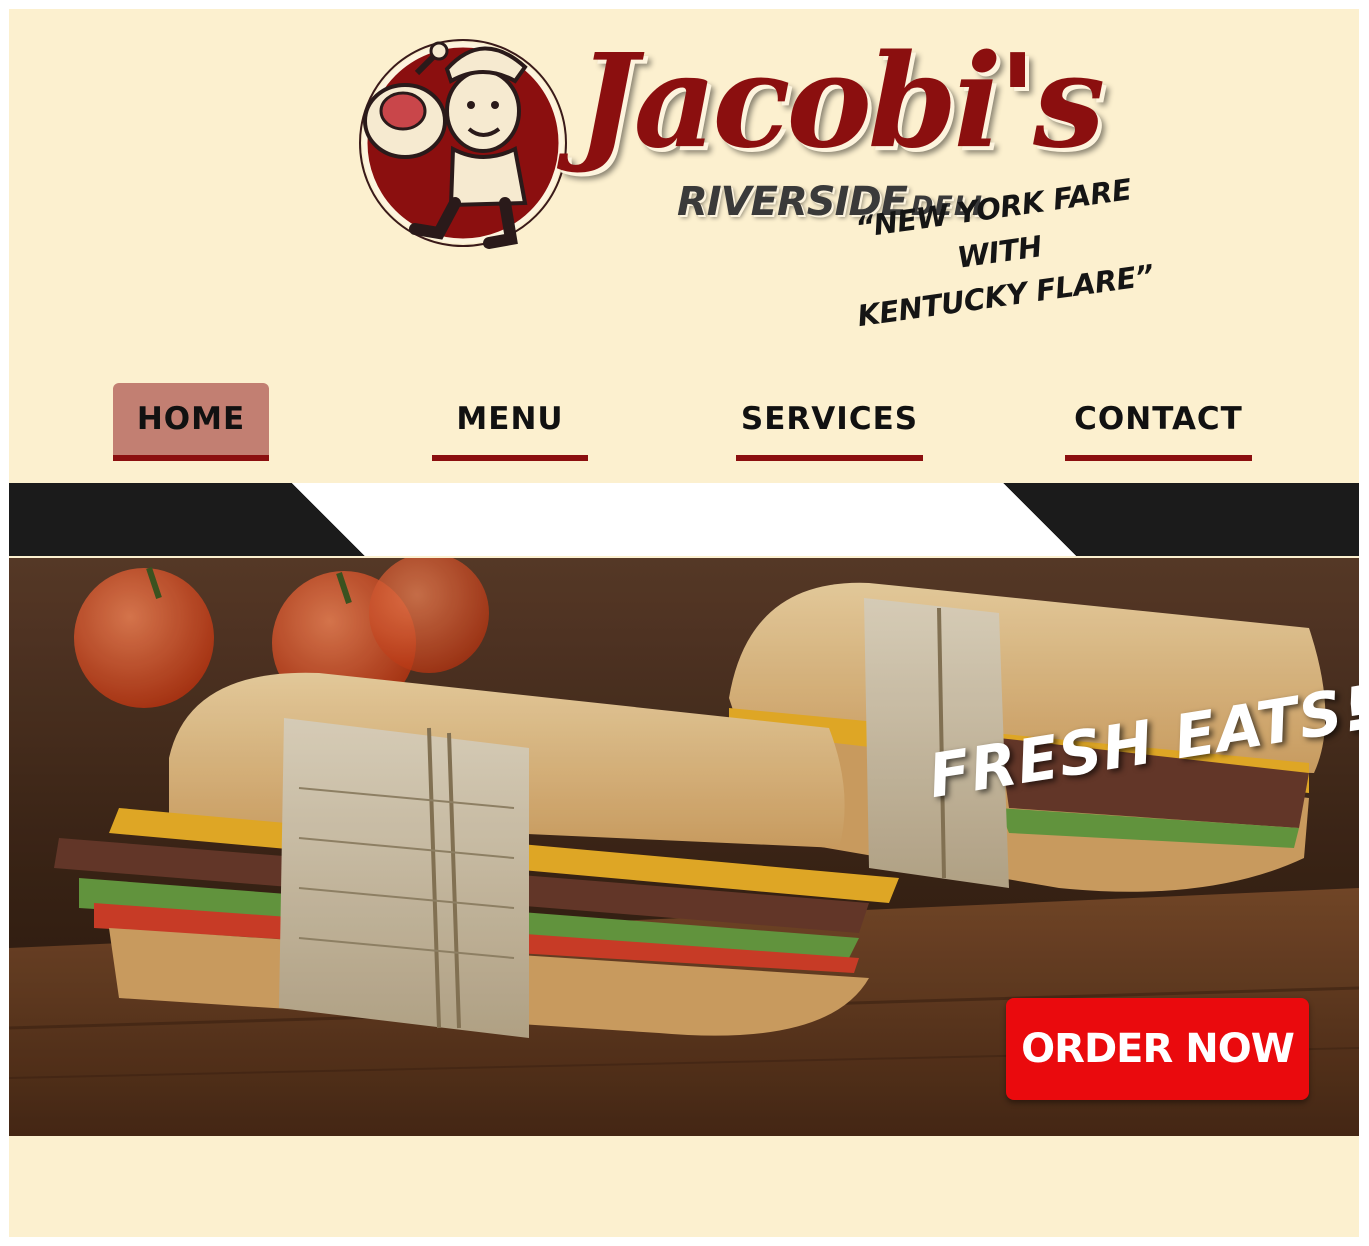  Describe the element at coordinates (463, 144) in the screenshot. I see `deli-mascot-icon` at that location.